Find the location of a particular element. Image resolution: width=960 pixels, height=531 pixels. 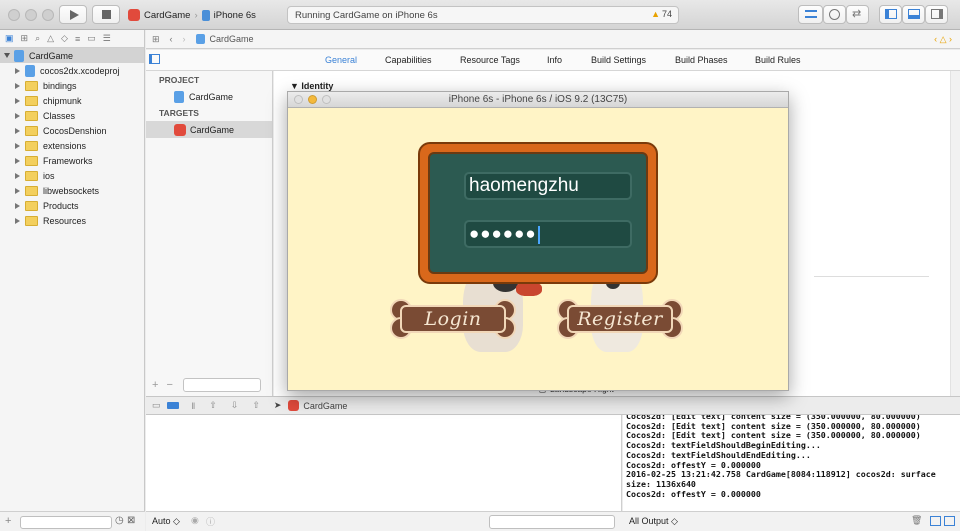

tab-build-rules: Build Rules is located at coordinates (778, 60).